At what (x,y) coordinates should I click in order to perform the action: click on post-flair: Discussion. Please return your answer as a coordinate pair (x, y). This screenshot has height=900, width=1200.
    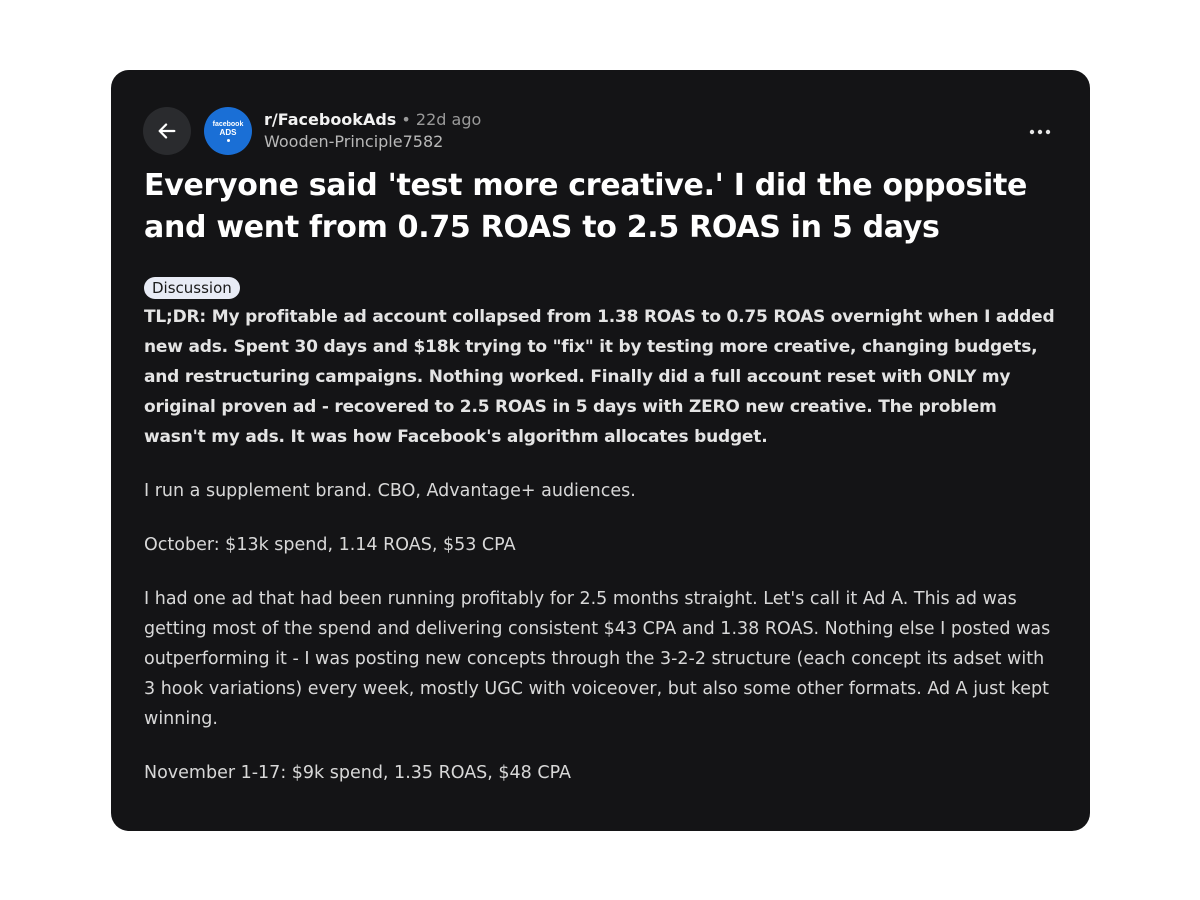
    Looking at the image, I should click on (192, 288).